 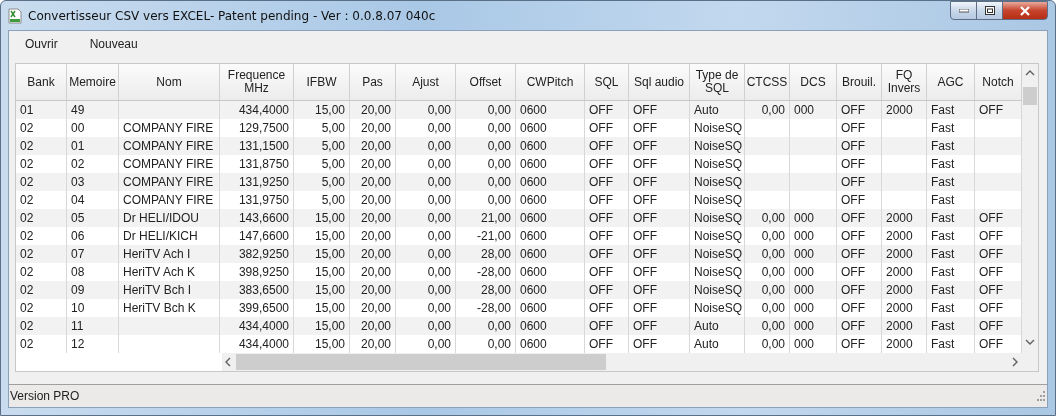 I want to click on status-text: Version PRO, so click(x=45, y=396).